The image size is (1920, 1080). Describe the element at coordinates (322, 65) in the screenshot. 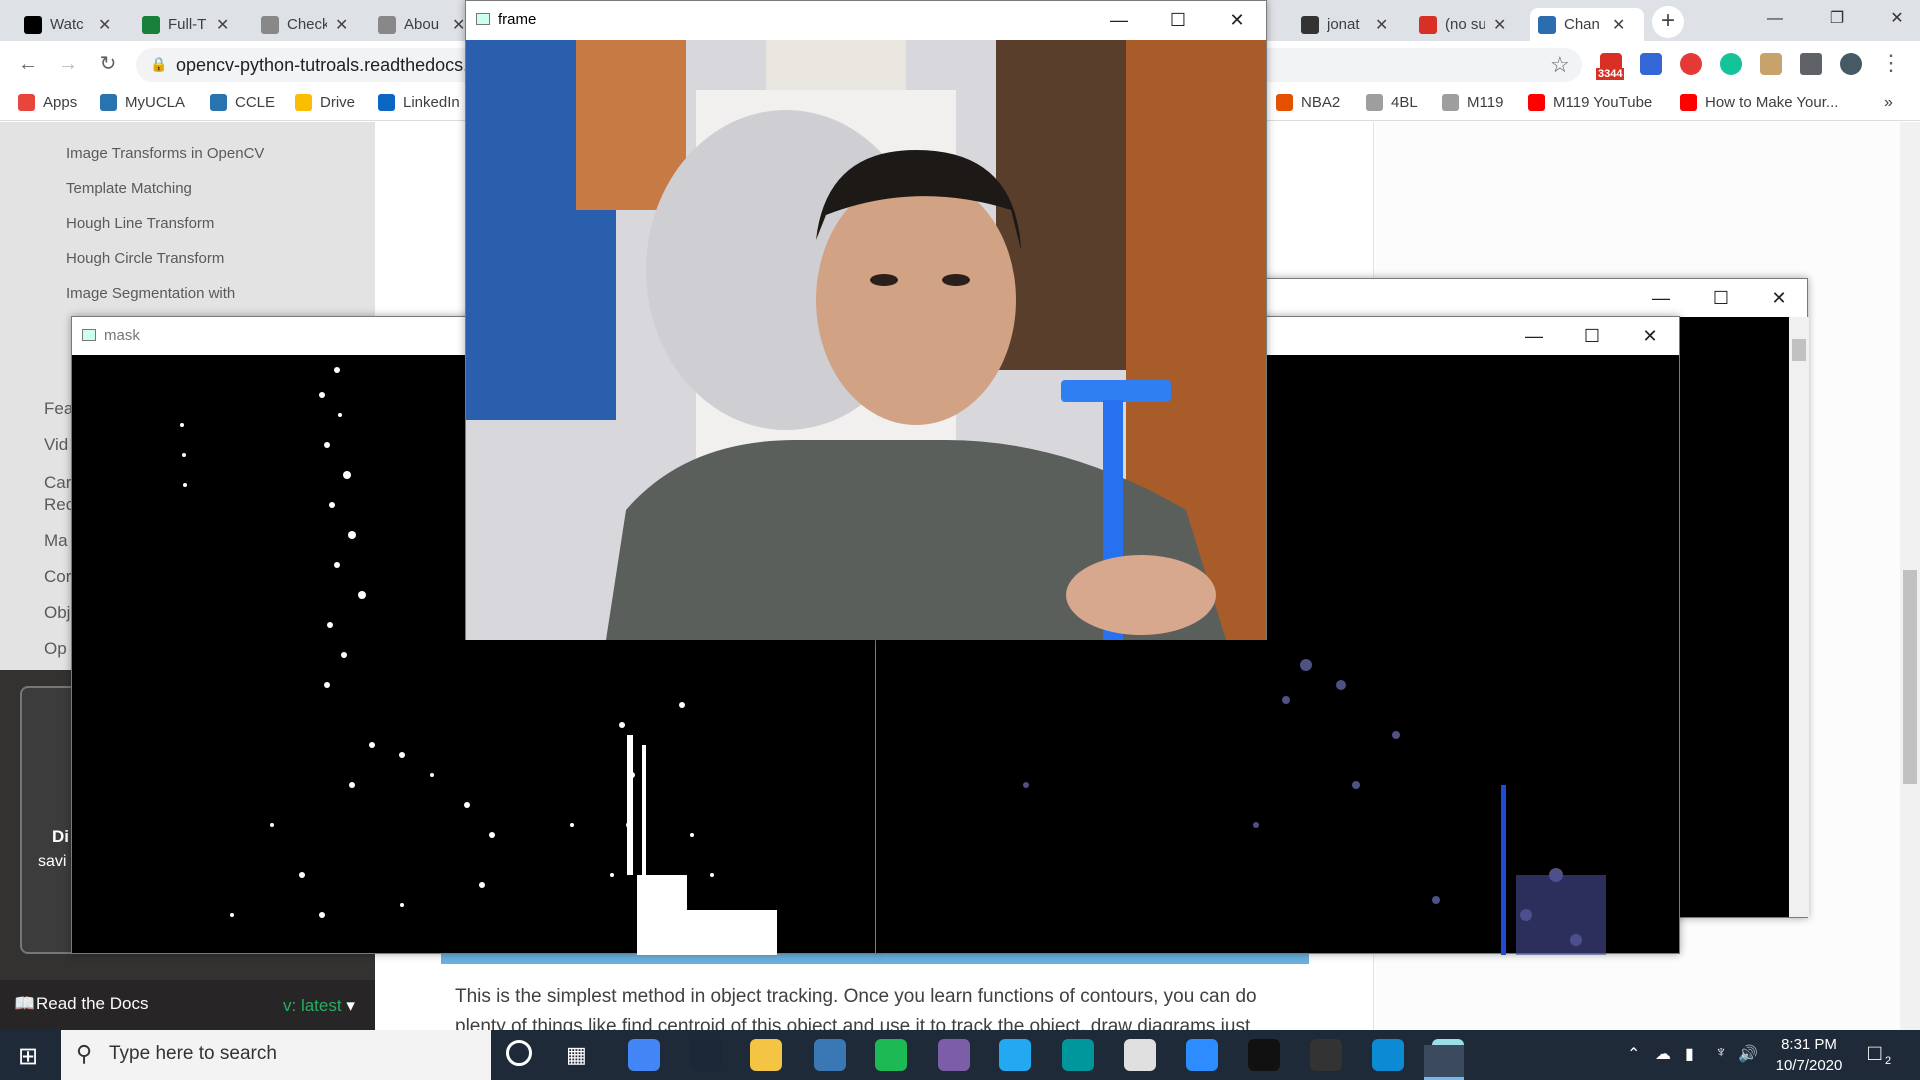

I see `url-text: opencv-python-tutroals.readthedocs.` at that location.